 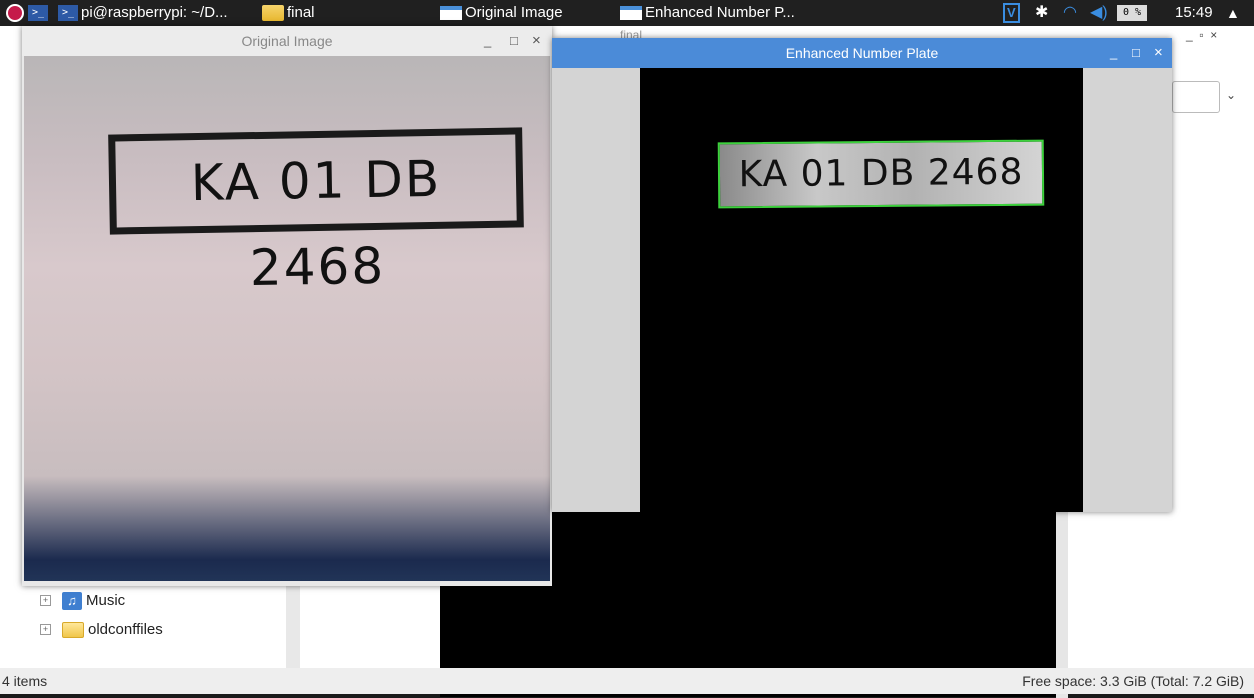 I want to click on item-count: 4 items, so click(x=25, y=681).